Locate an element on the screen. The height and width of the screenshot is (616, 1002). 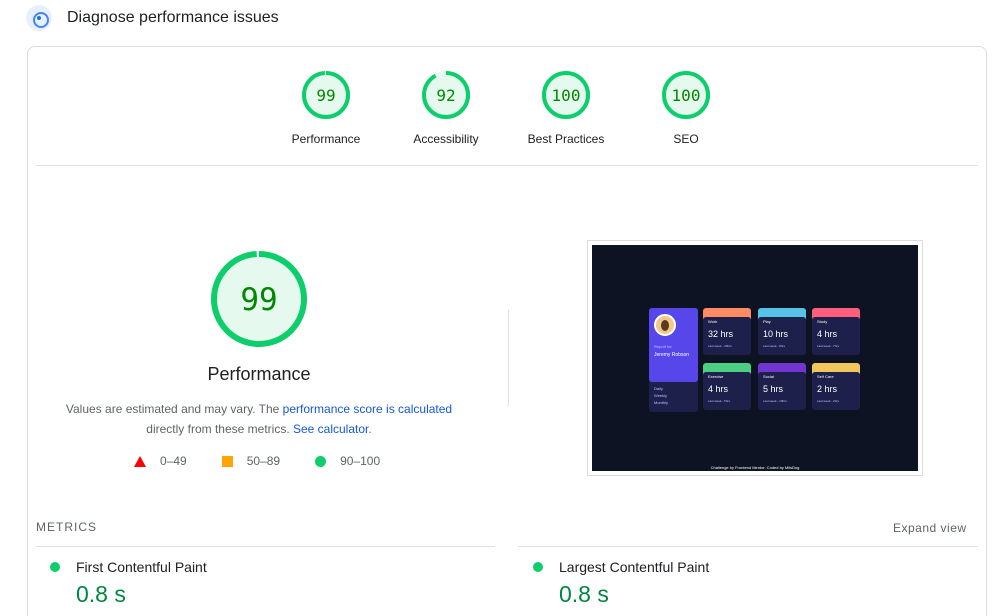
desc-text: . is located at coordinates (370, 429).